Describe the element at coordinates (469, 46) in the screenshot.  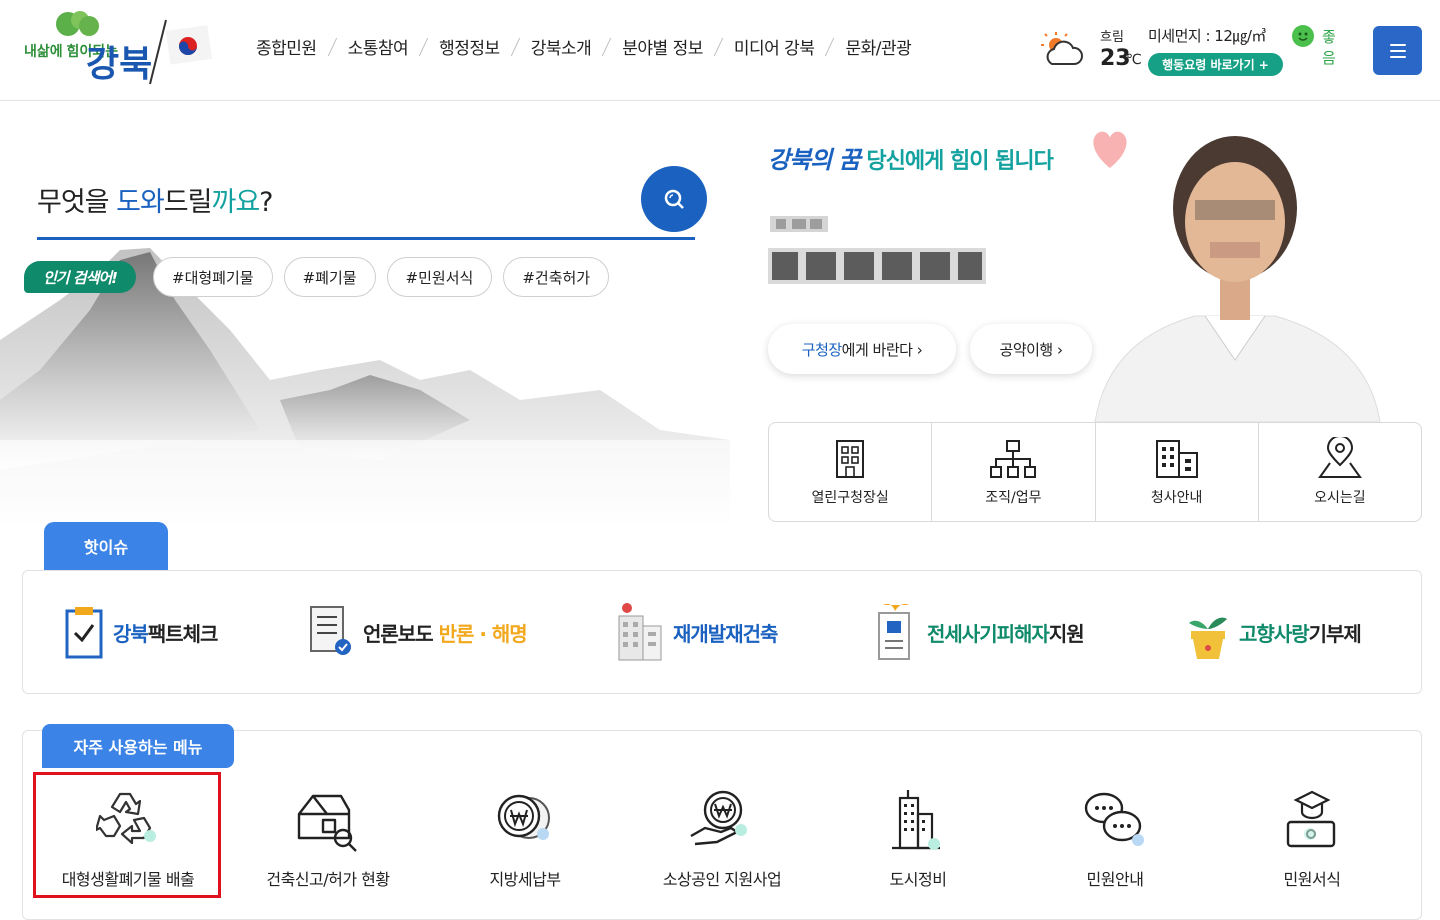
I see `nav-admin-info: 행정정보` at that location.